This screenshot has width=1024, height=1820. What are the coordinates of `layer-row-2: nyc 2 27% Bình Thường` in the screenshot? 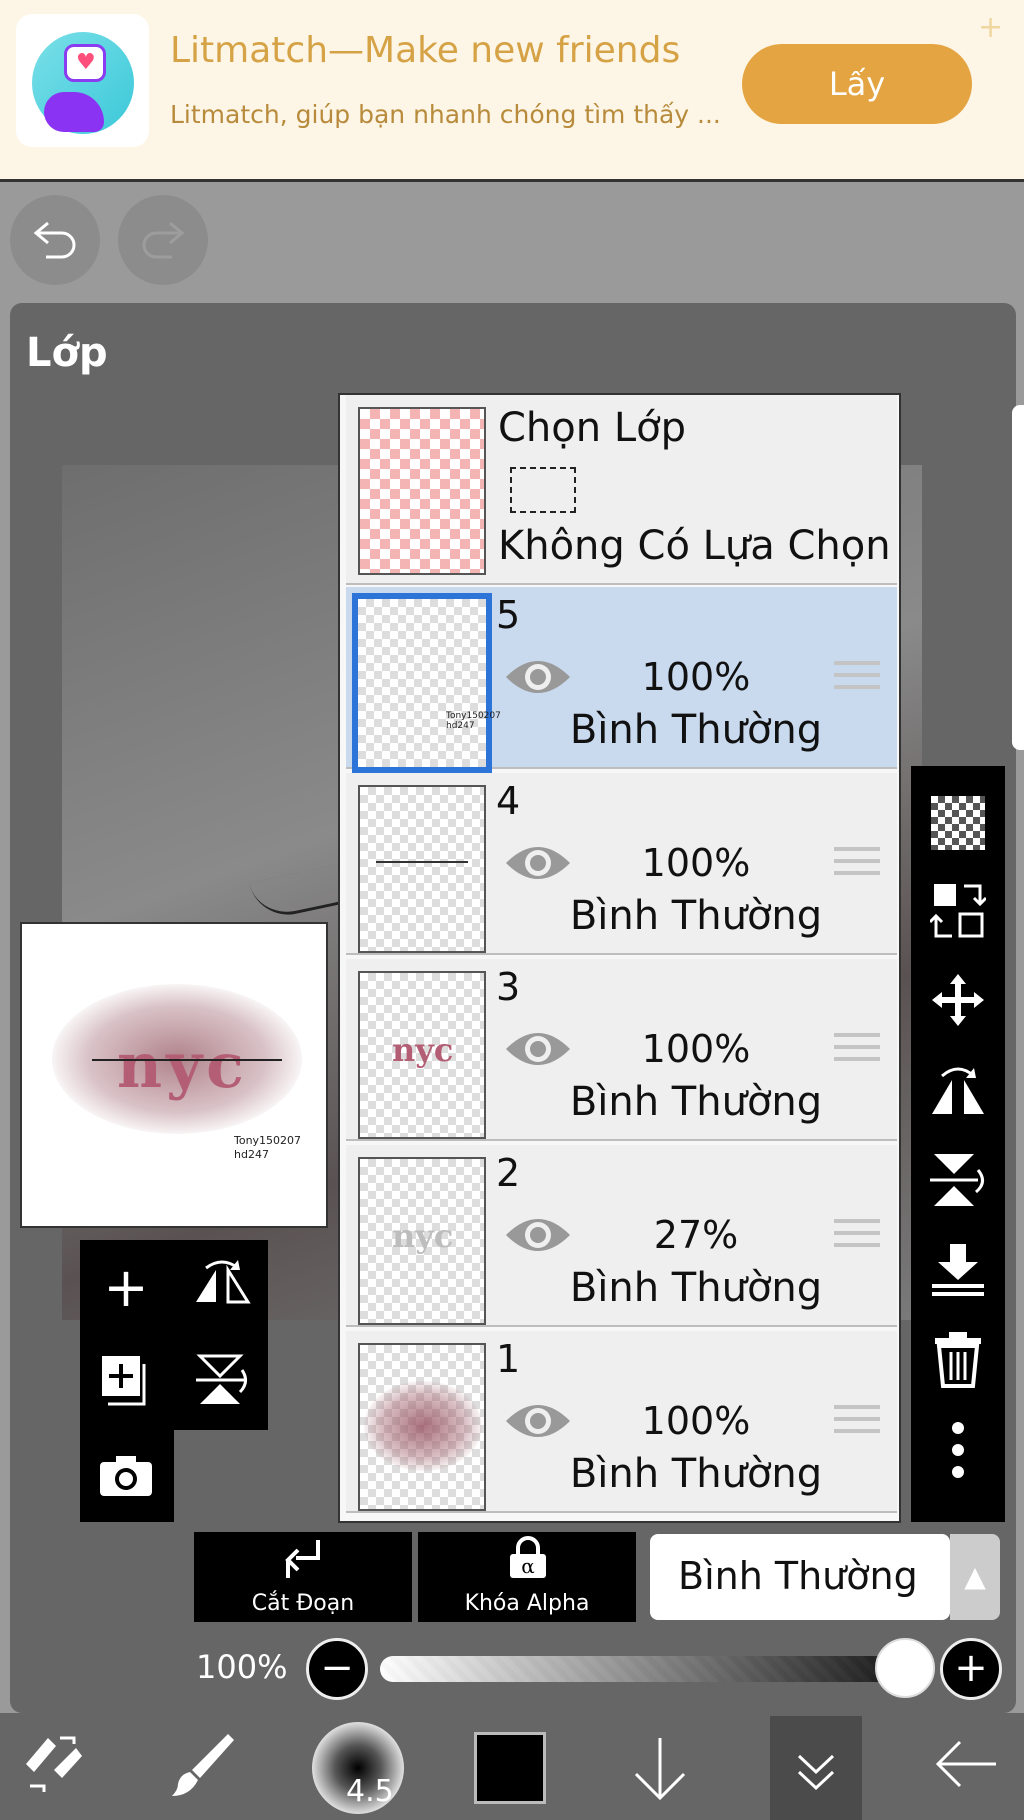 It's located at (621, 1236).